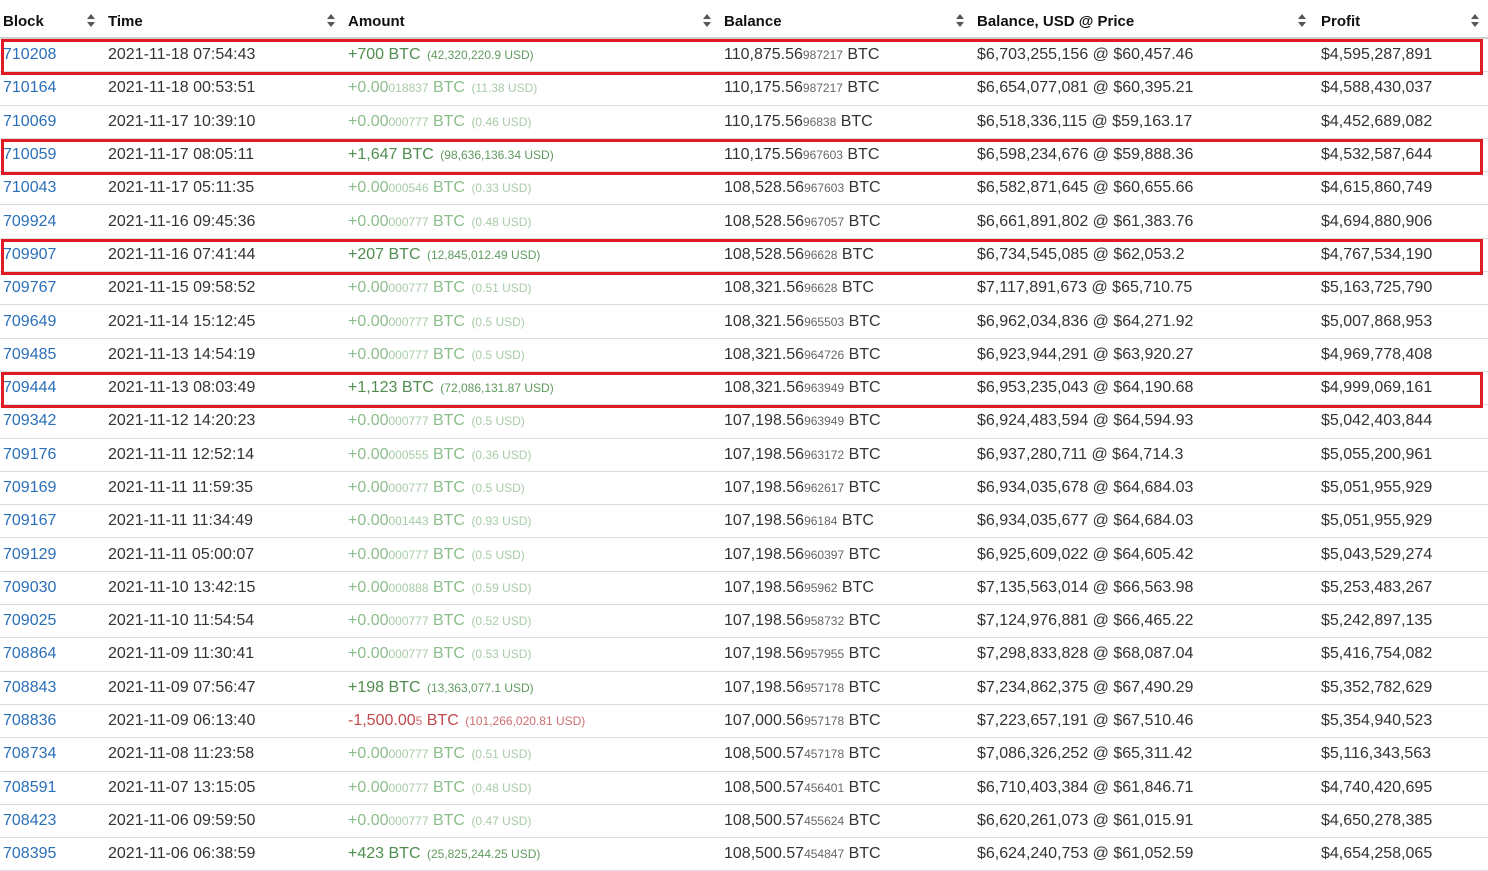 This screenshot has width=1488, height=871. Describe the element at coordinates (501, 754) in the screenshot. I see `amount-usd: (0.51 USD)` at that location.